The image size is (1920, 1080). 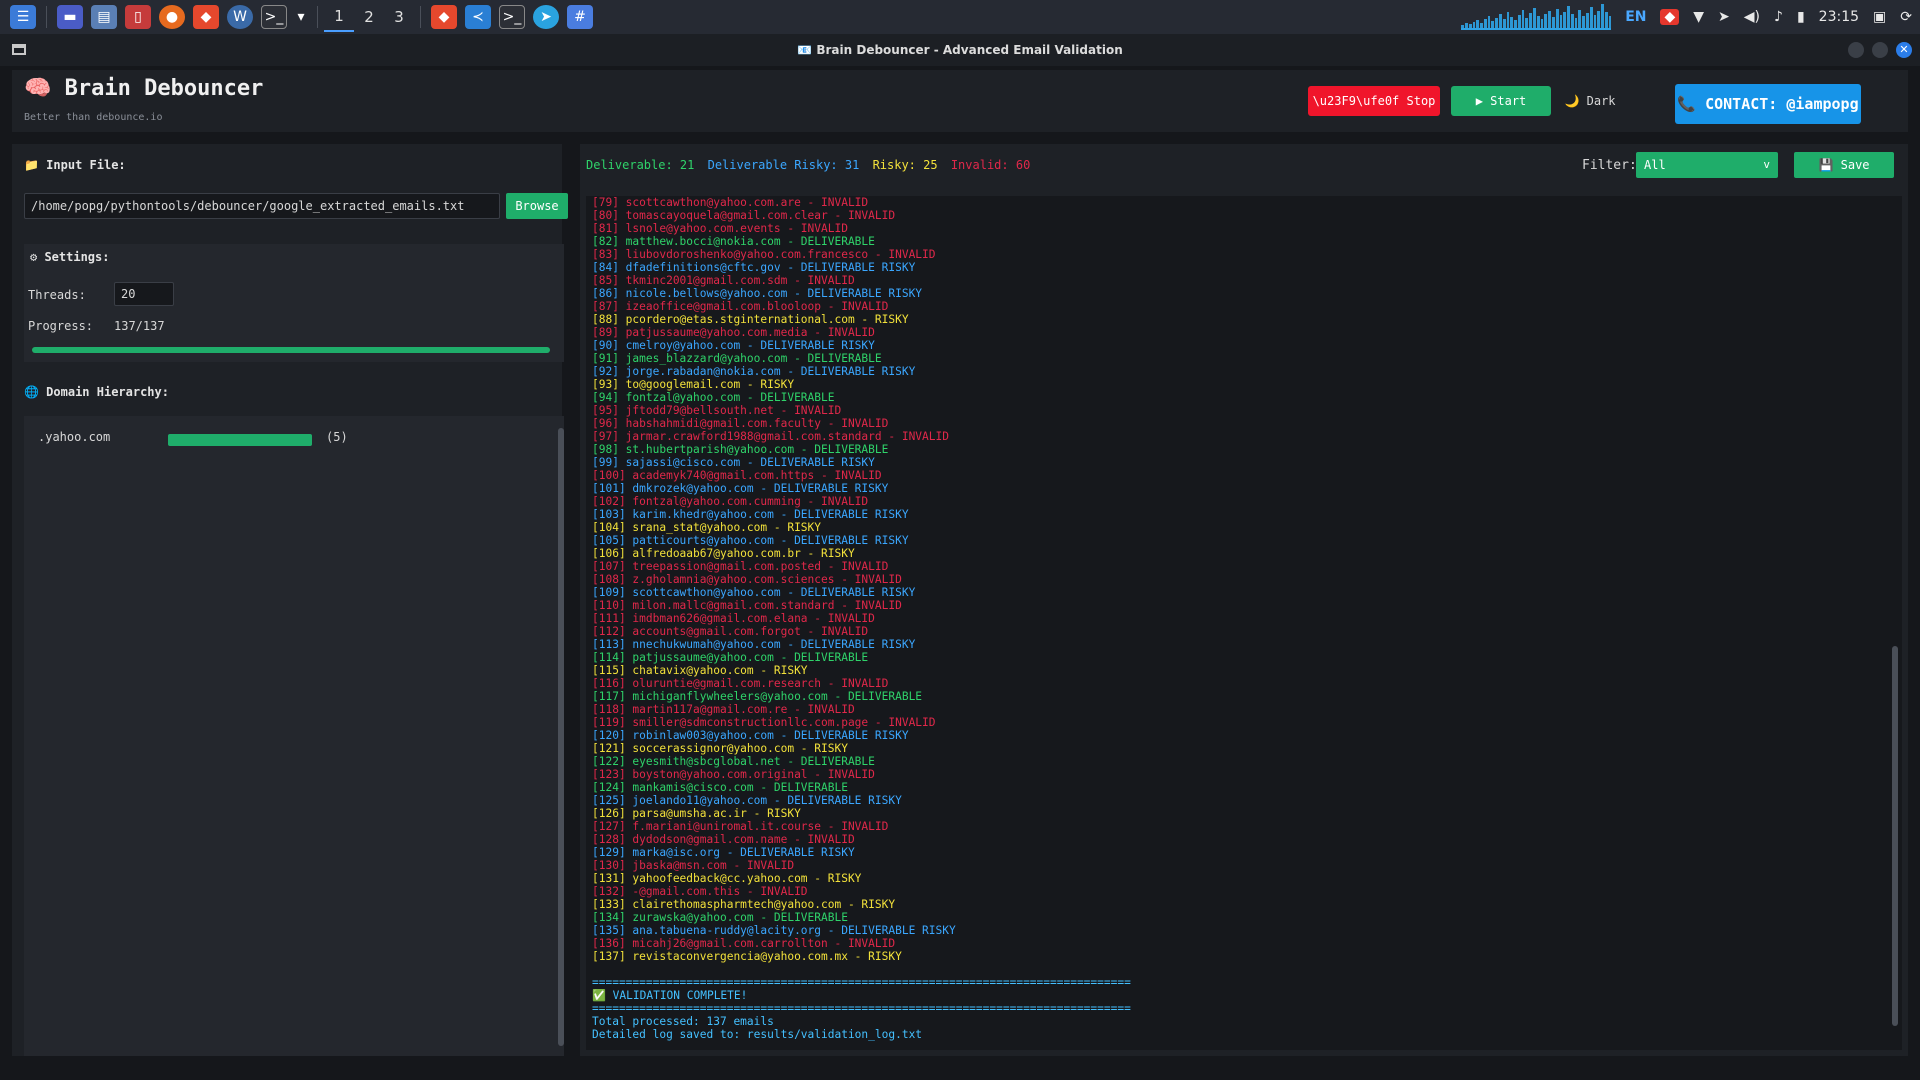 What do you see at coordinates (1590, 101) in the screenshot?
I see `dark-mode-button: 🌙 Dark` at bounding box center [1590, 101].